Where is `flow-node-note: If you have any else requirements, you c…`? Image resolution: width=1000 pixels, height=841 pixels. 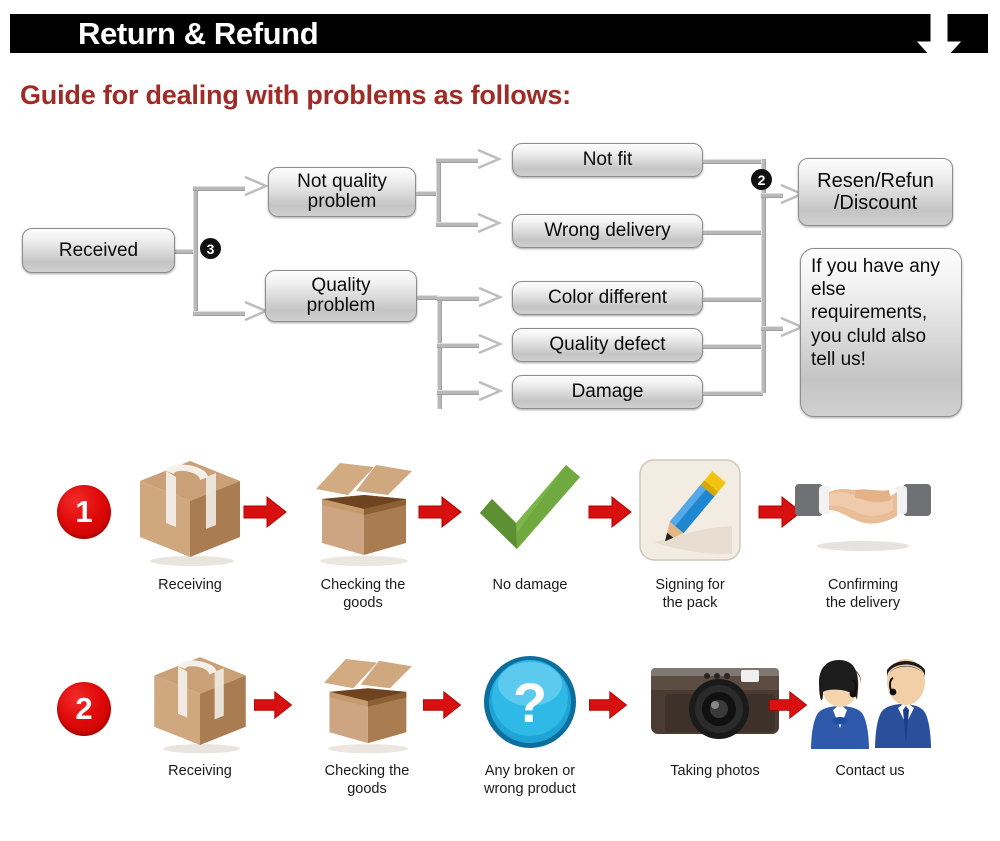 flow-node-note: If you have any else requirements, you c… is located at coordinates (881, 332).